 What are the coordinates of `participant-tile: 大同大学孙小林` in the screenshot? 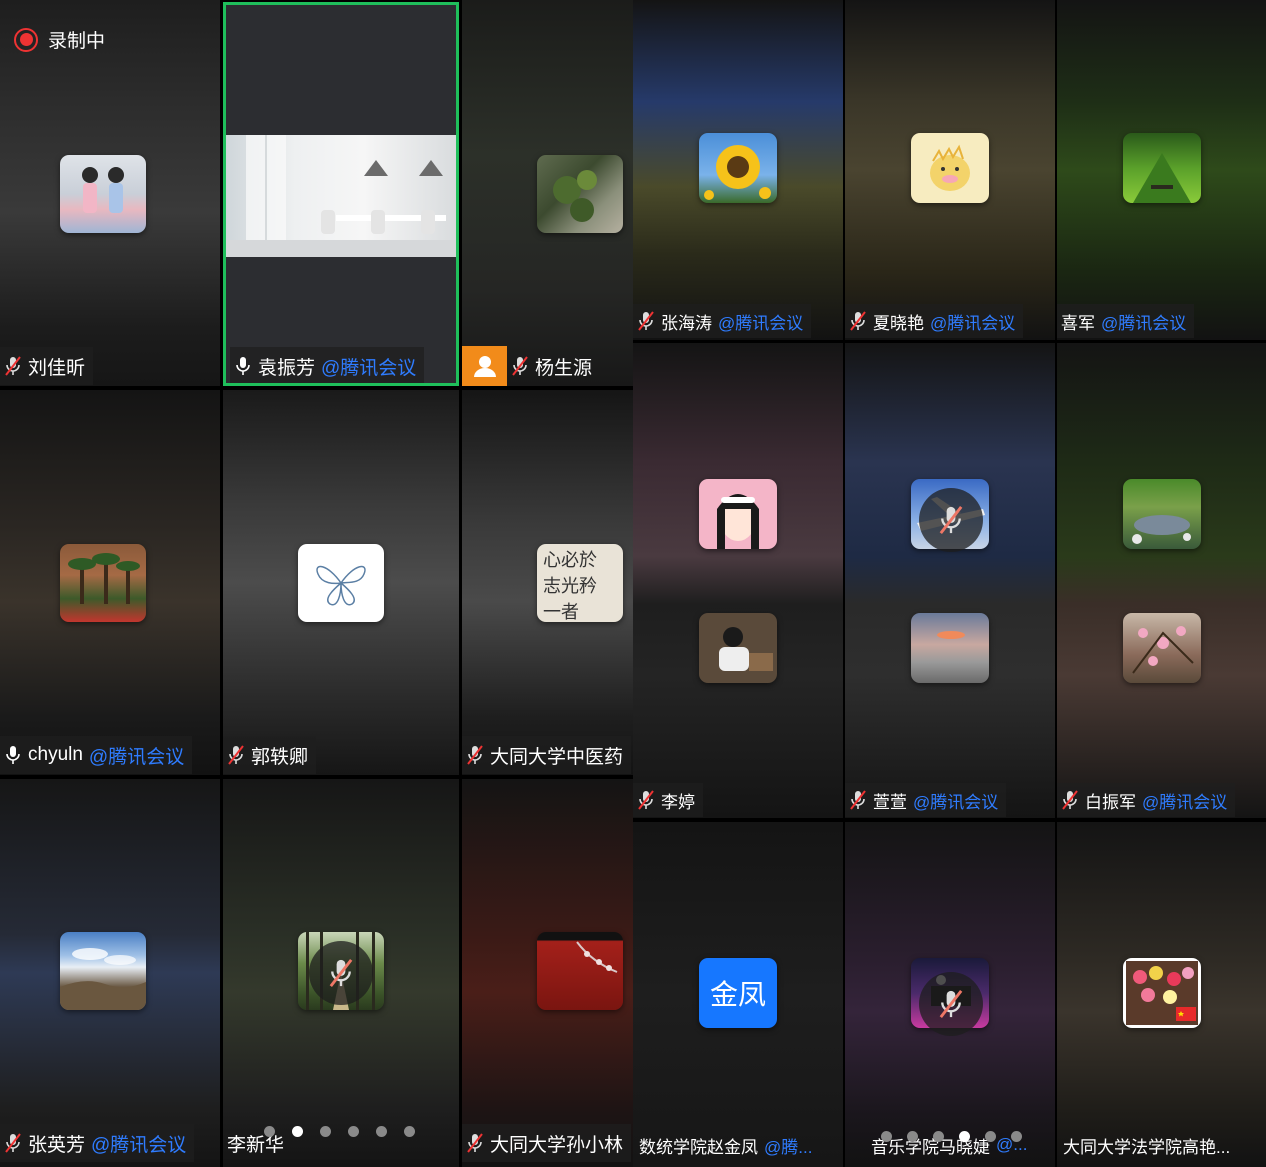 It's located at (547, 973).